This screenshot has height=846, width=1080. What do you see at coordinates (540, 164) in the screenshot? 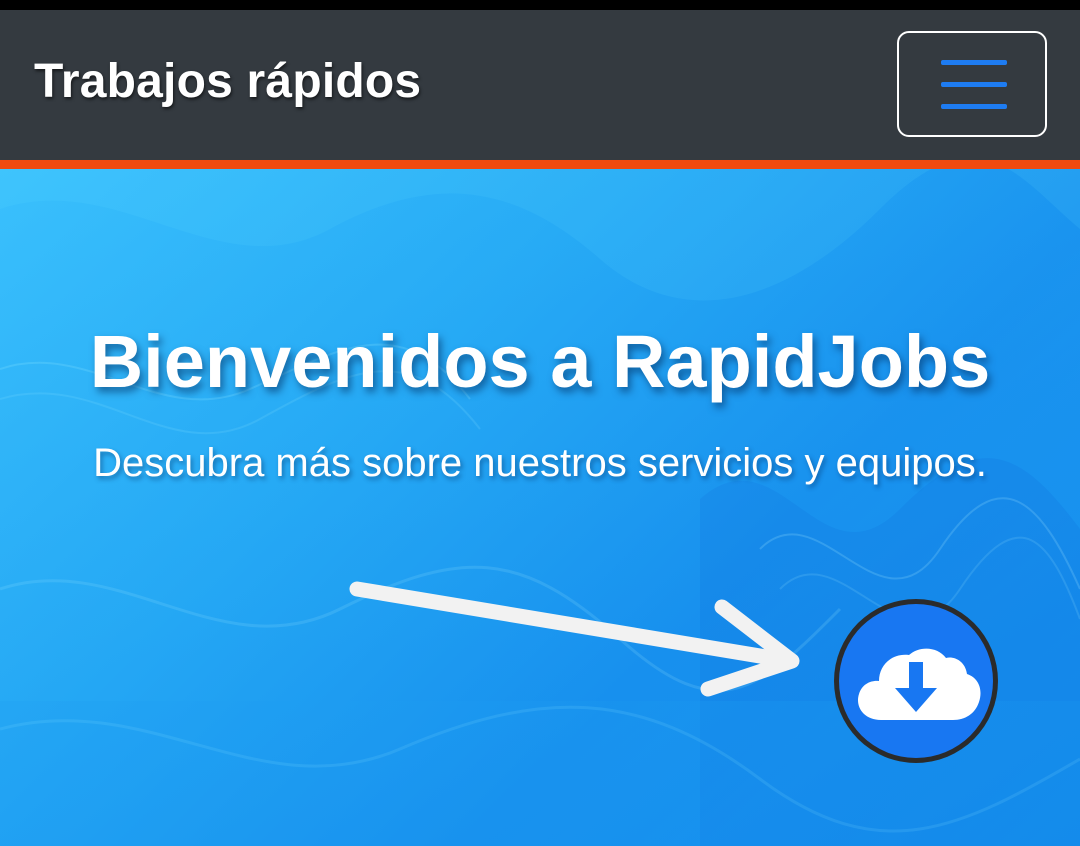
I see `navbar-accent-border` at bounding box center [540, 164].